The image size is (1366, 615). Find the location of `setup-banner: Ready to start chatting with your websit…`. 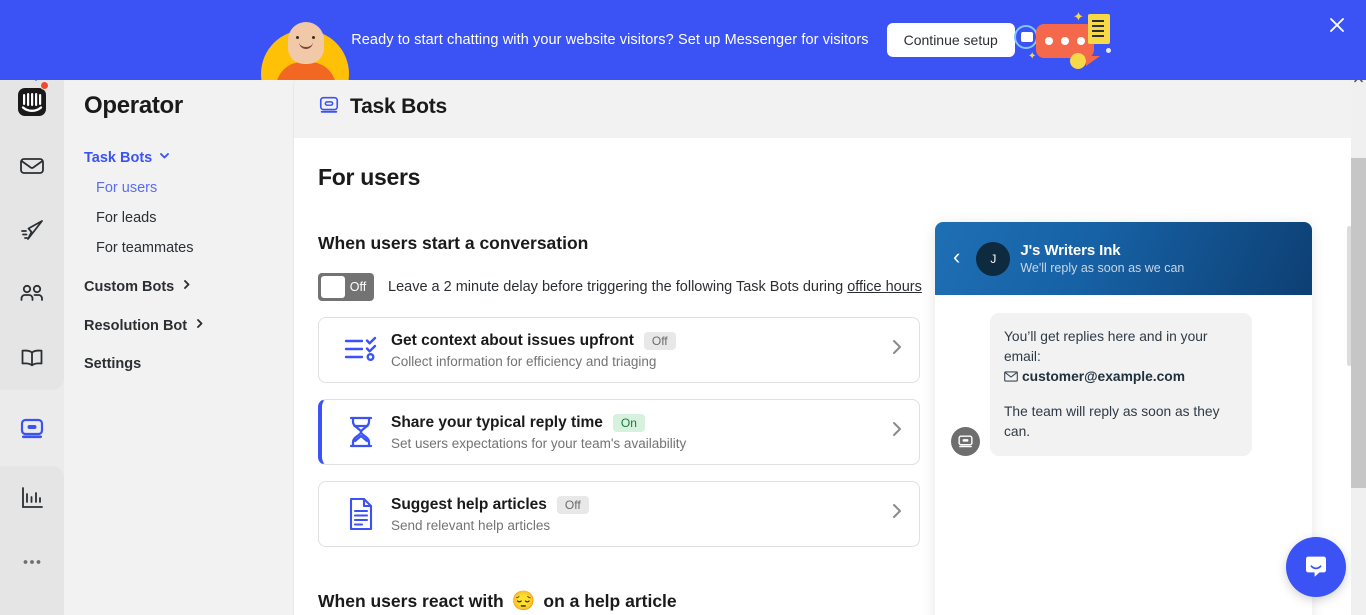

setup-banner: Ready to start chatting with your websit… is located at coordinates (683, 40).